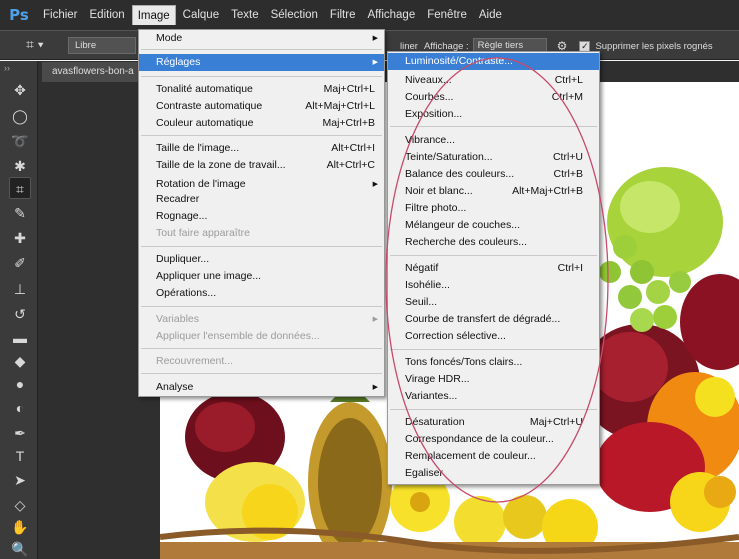  What do you see at coordinates (261, 38) in the screenshot?
I see `menu-item-mode: Mode ▶` at bounding box center [261, 38].